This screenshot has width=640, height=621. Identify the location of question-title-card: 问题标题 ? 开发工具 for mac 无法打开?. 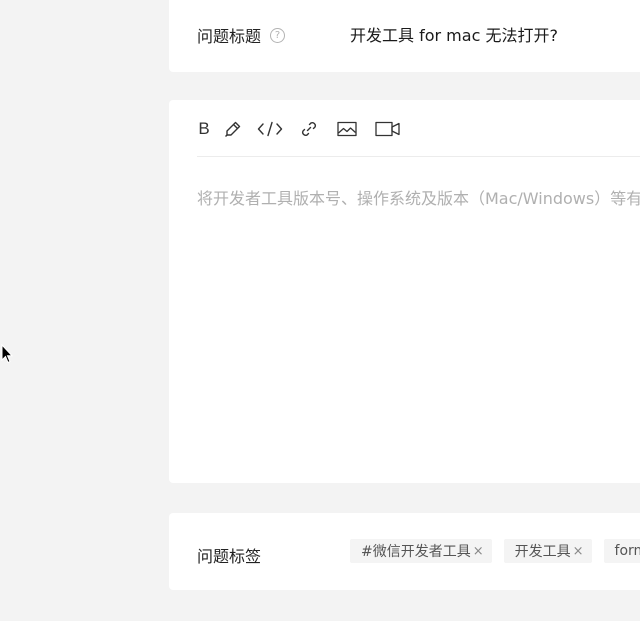
(404, 36).